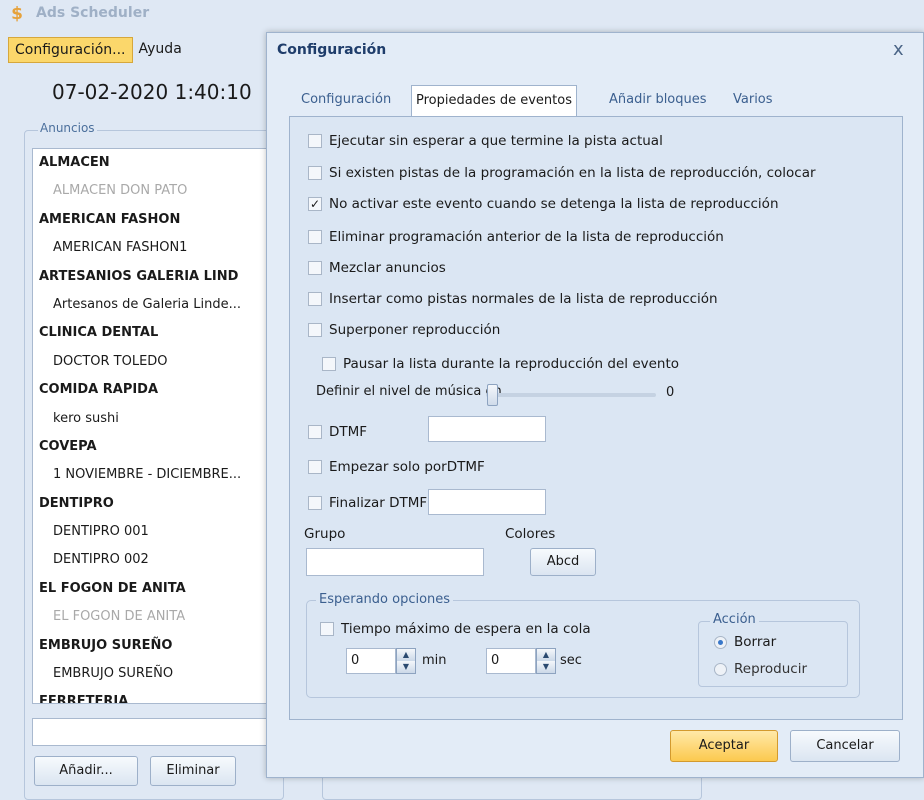 Image resolution: width=924 pixels, height=800 pixels. Describe the element at coordinates (332, 50) in the screenshot. I see `dialog-title: Configuración` at that location.